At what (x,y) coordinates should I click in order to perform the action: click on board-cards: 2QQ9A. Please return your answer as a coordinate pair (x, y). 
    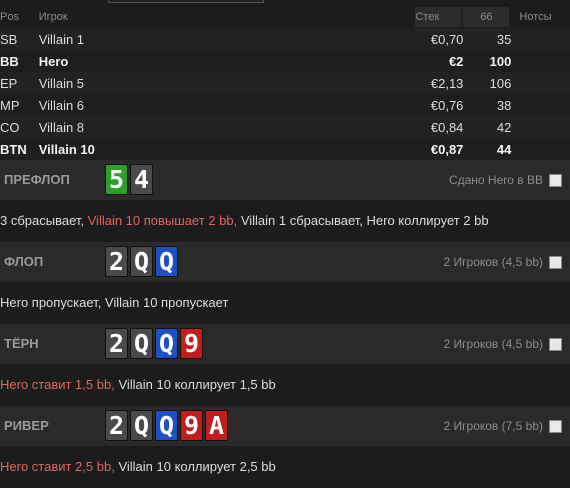
    Looking at the image, I should click on (167, 426).